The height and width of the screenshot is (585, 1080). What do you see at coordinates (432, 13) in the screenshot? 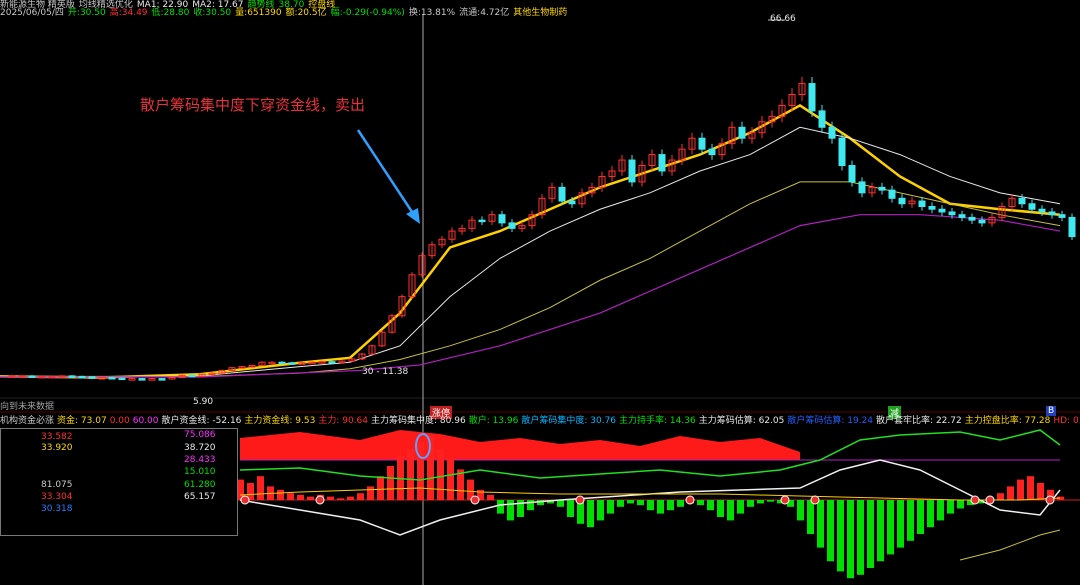
I see `header-info-8: 换:13.81%` at bounding box center [432, 13].